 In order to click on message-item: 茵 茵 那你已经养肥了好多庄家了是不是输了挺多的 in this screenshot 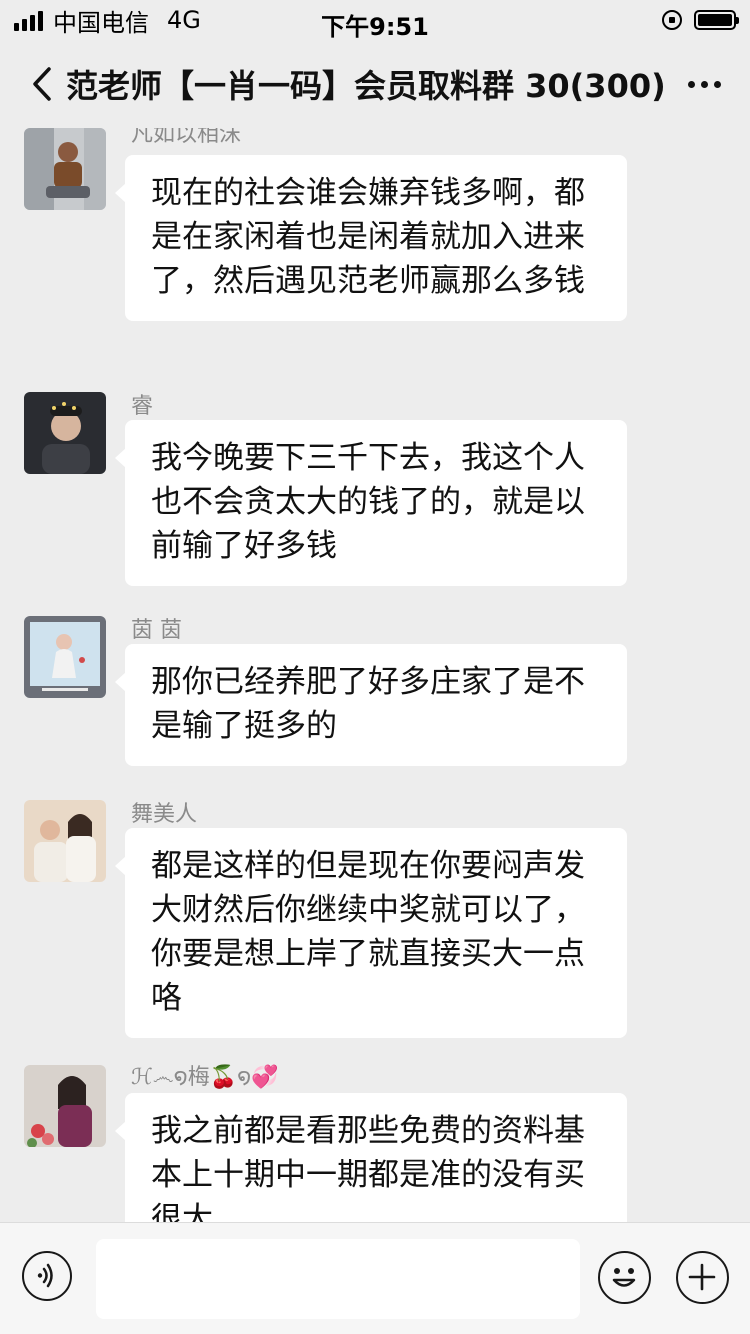, I will do `click(375, 691)`.